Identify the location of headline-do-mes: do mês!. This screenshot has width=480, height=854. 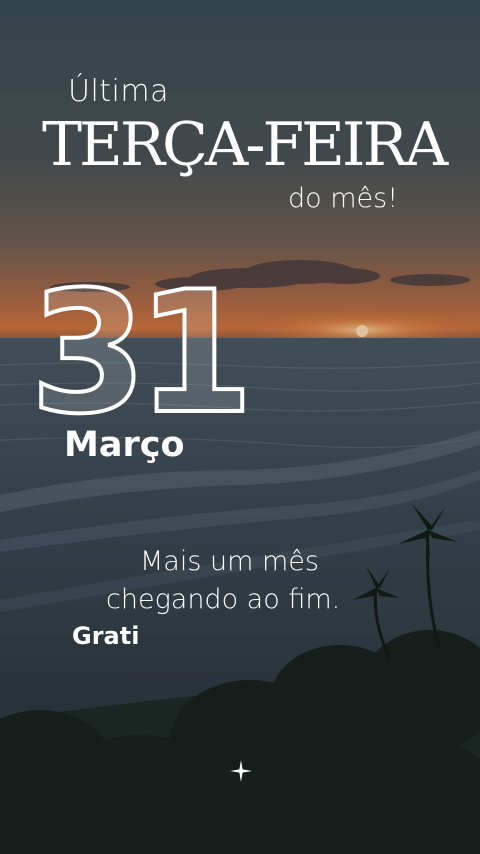
(343, 198).